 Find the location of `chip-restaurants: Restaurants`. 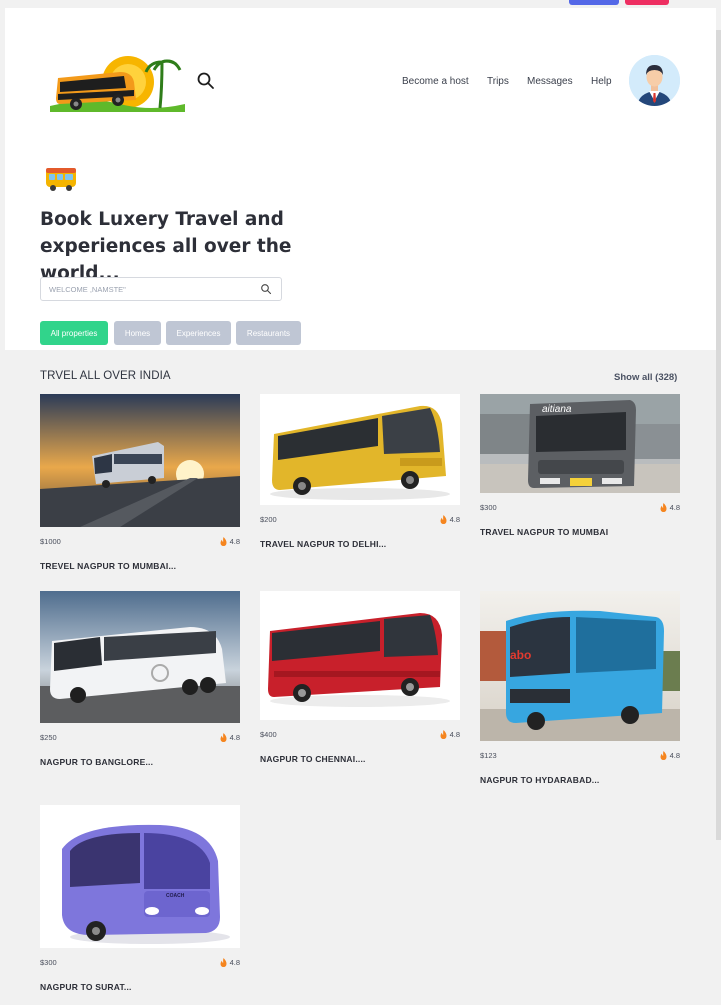

chip-restaurants: Restaurants is located at coordinates (268, 333).